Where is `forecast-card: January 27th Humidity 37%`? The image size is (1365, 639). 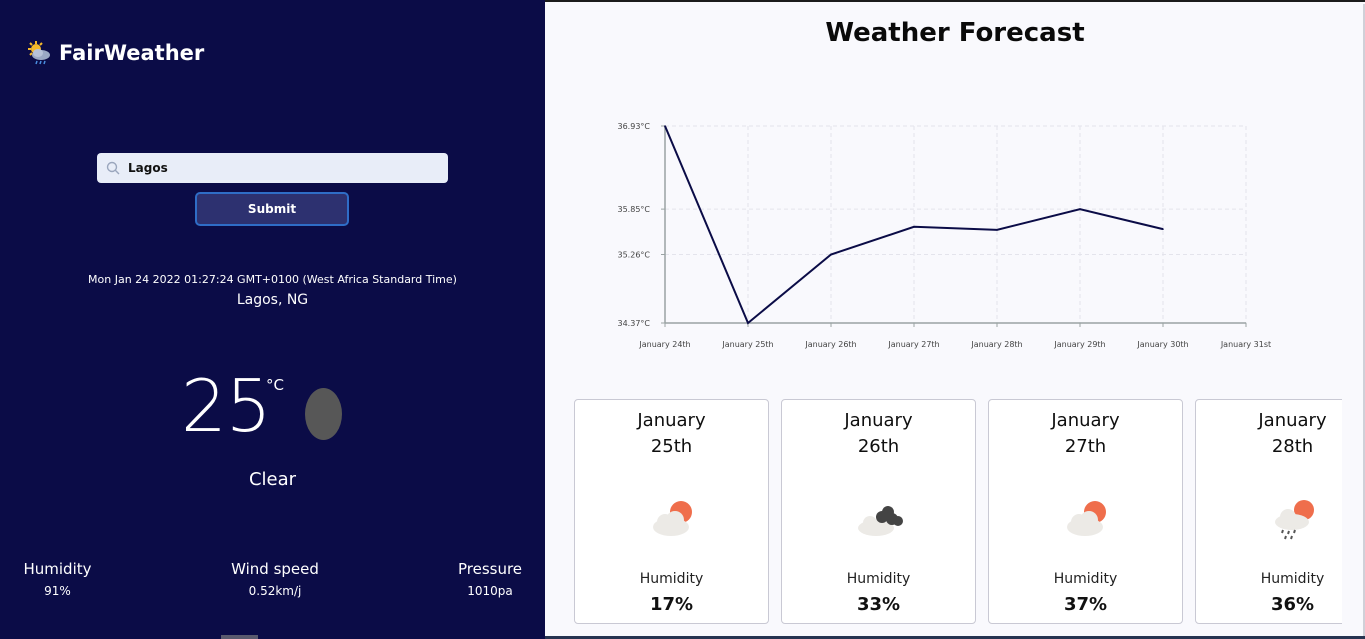 forecast-card: January 27th Humidity 37% is located at coordinates (1085, 511).